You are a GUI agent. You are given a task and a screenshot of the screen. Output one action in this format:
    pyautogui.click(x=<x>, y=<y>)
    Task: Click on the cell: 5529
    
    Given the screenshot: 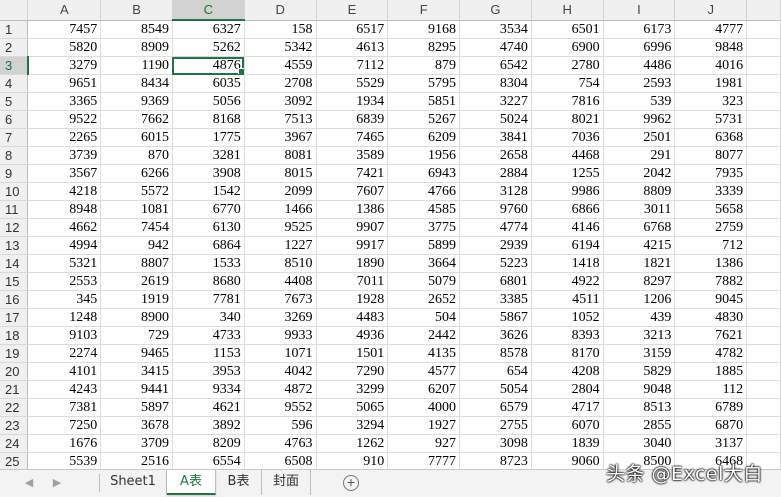 What is the action you would take?
    pyautogui.click(x=352, y=83)
    